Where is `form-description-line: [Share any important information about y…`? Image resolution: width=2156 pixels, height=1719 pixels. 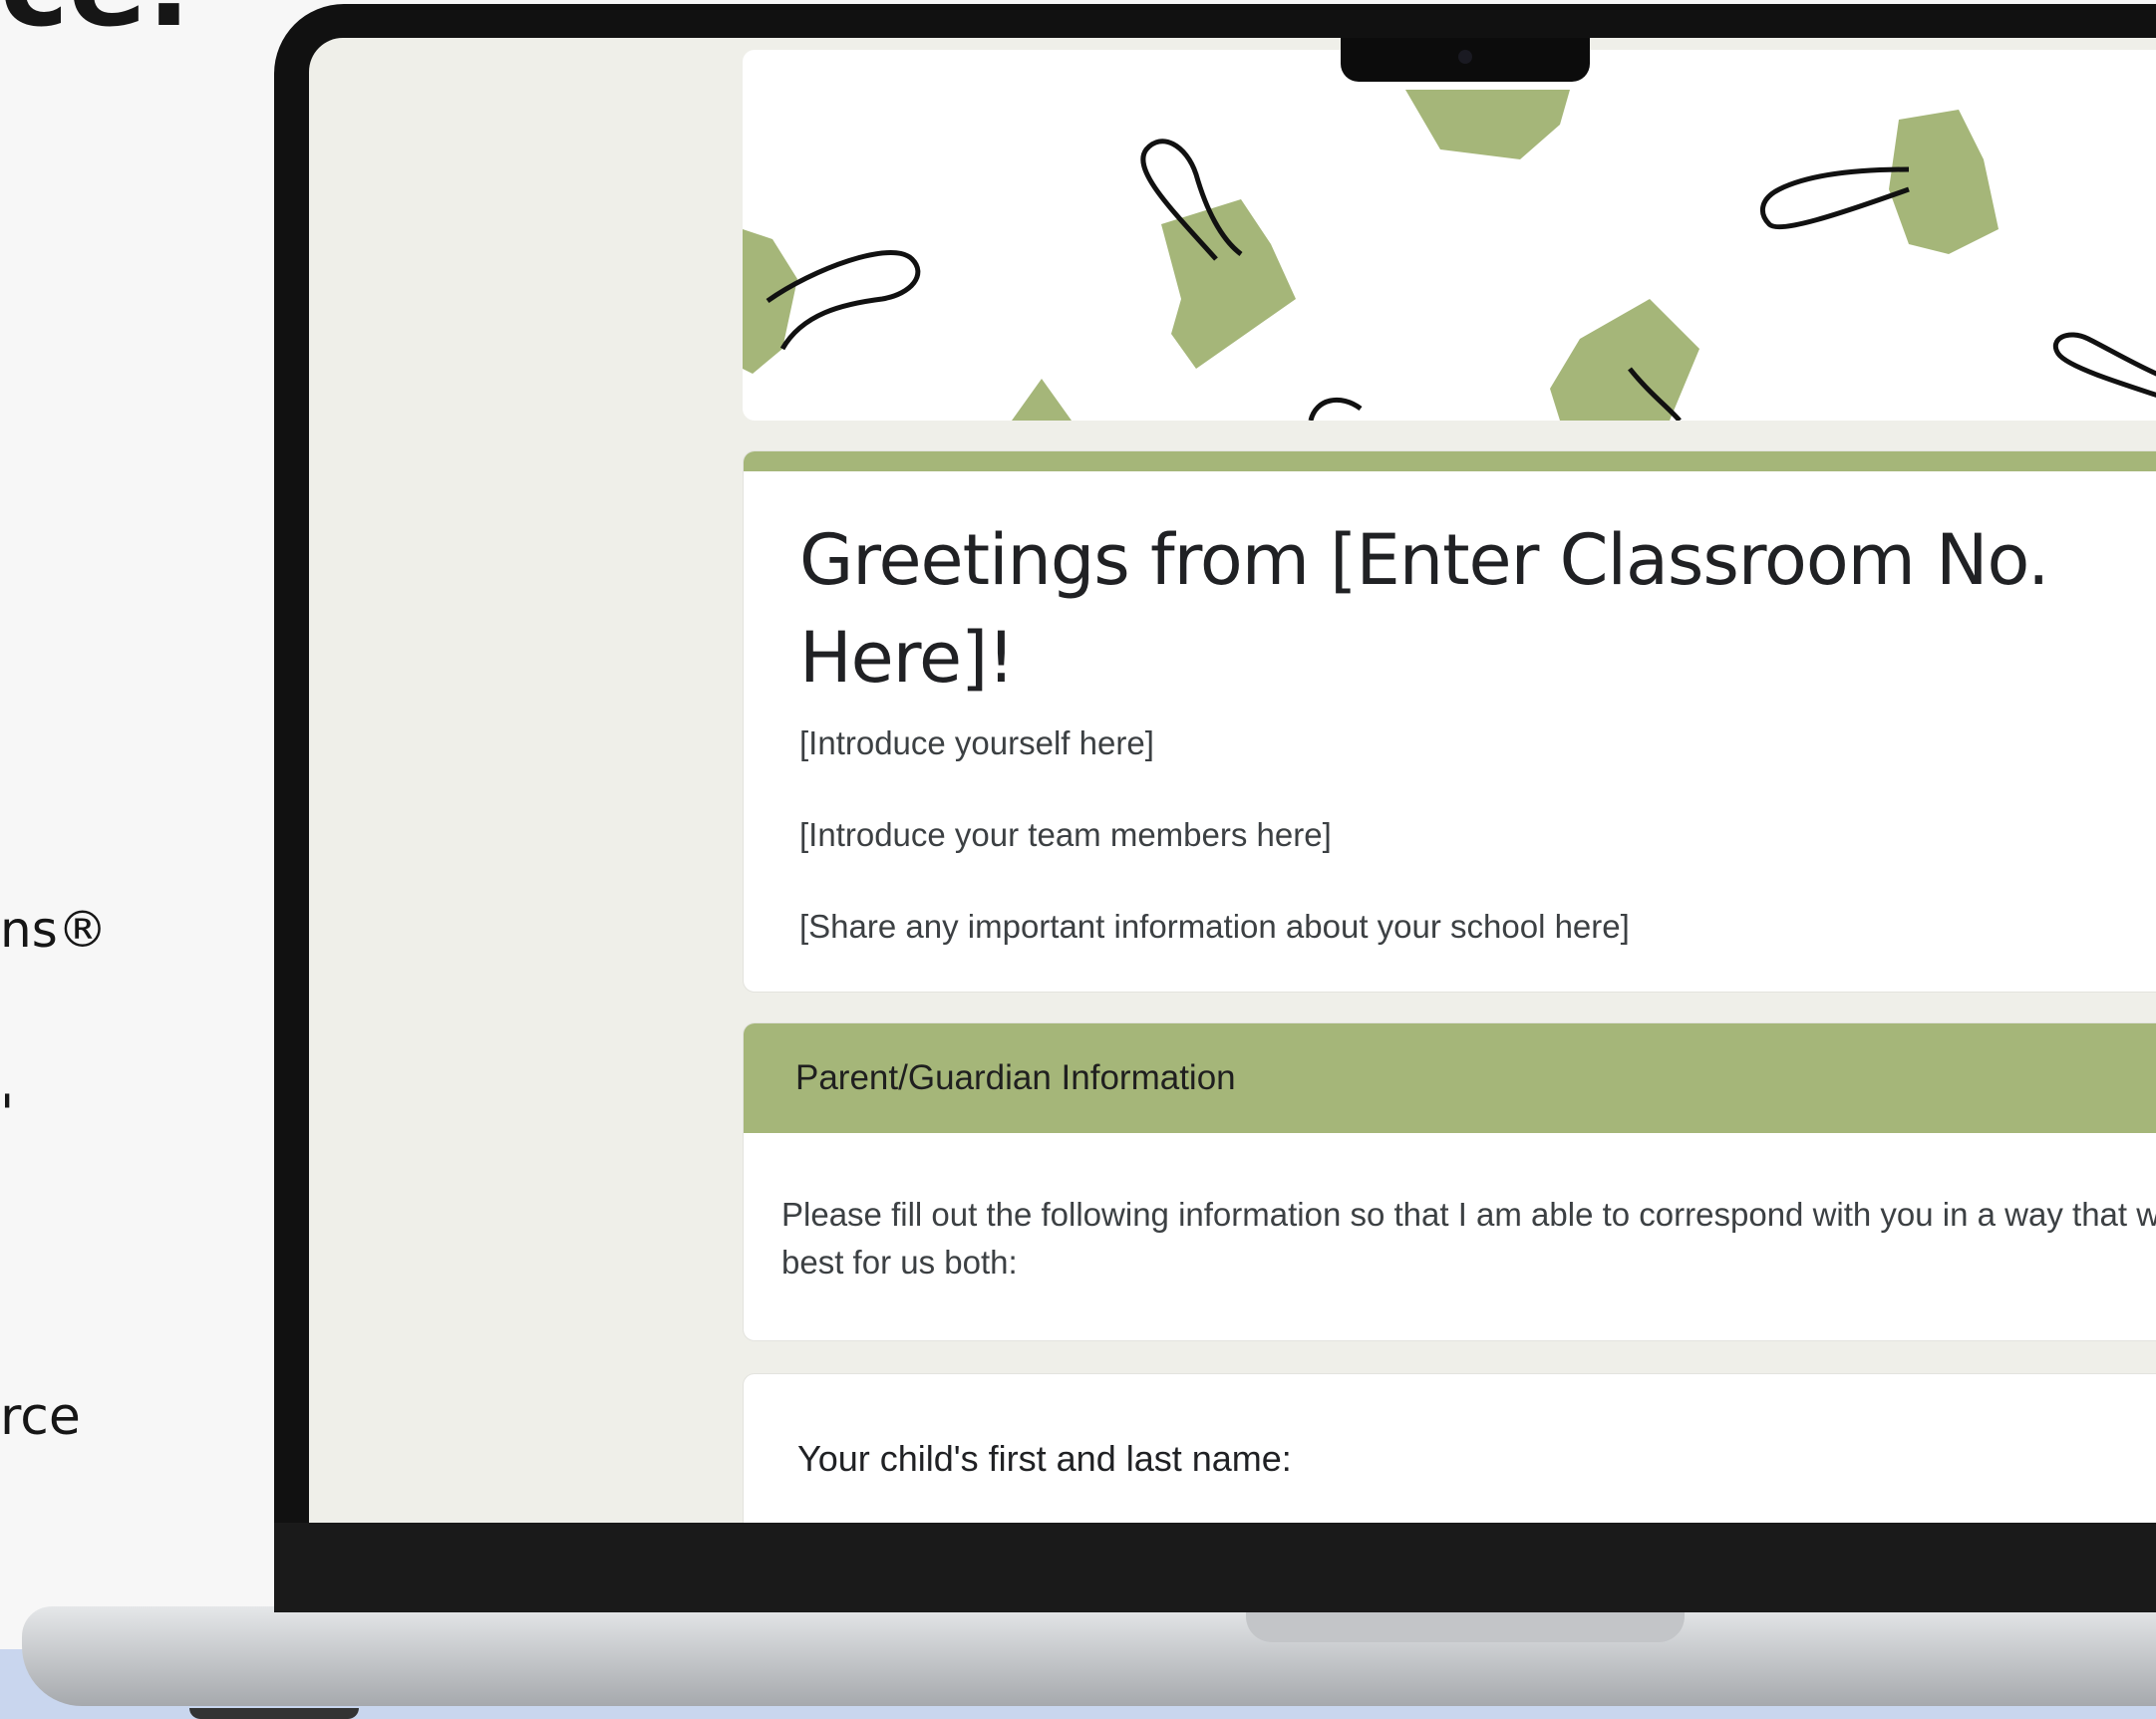 form-description-line: [Share any important information about y… is located at coordinates (1214, 926).